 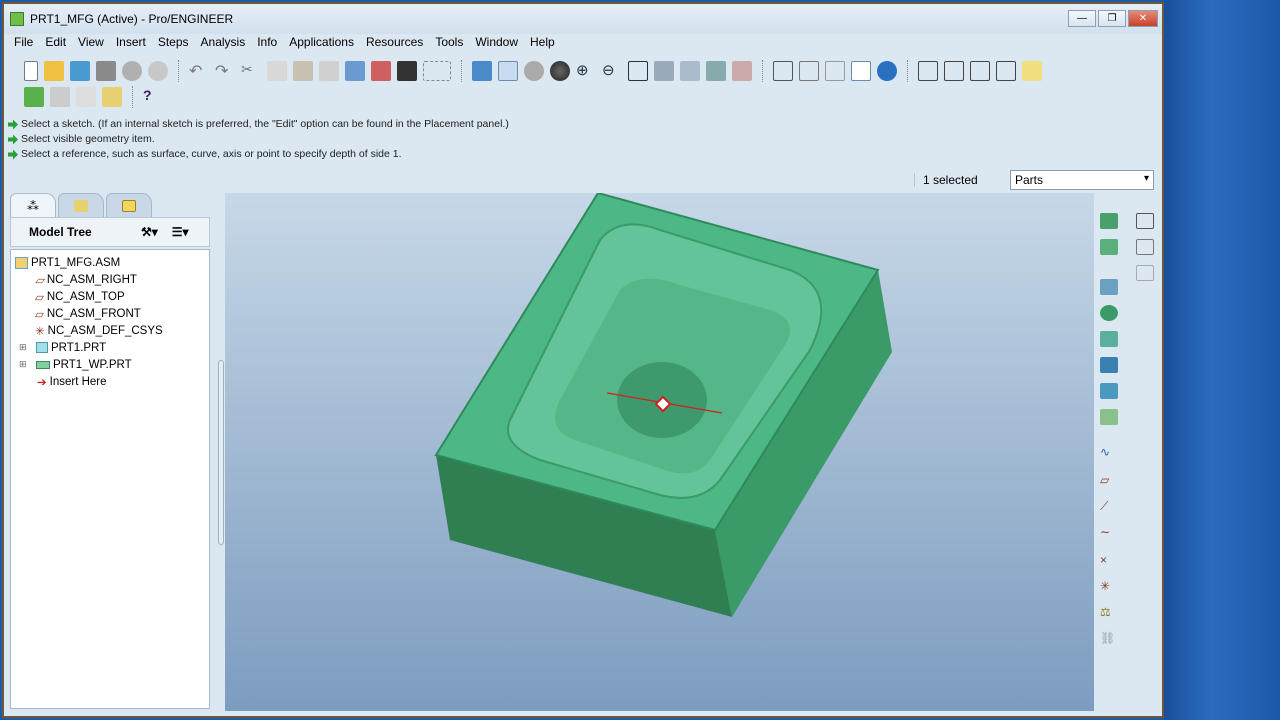 I want to click on menu-applications: Applications, so click(x=321, y=42).